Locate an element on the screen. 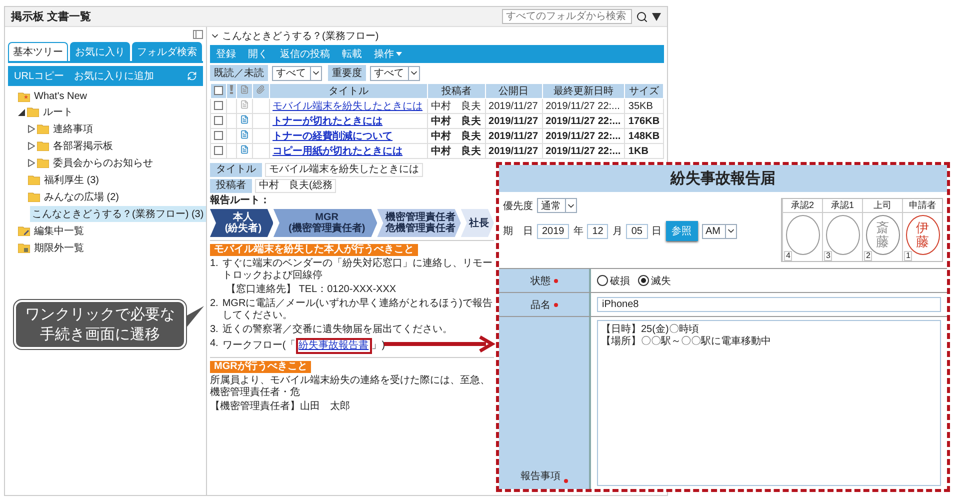 The image size is (960, 500). unit-label: 月 is located at coordinates (617, 231).